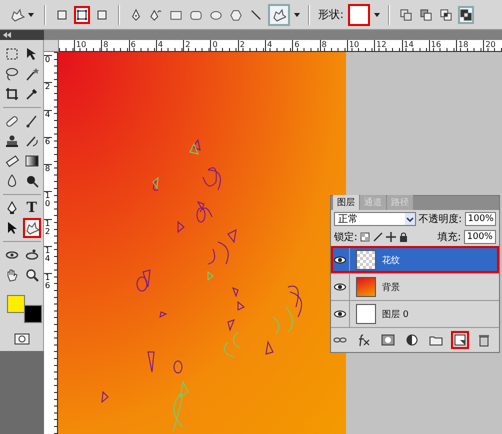  Describe the element at coordinates (391, 288) in the screenshot. I see `layer-name: 背景` at that location.